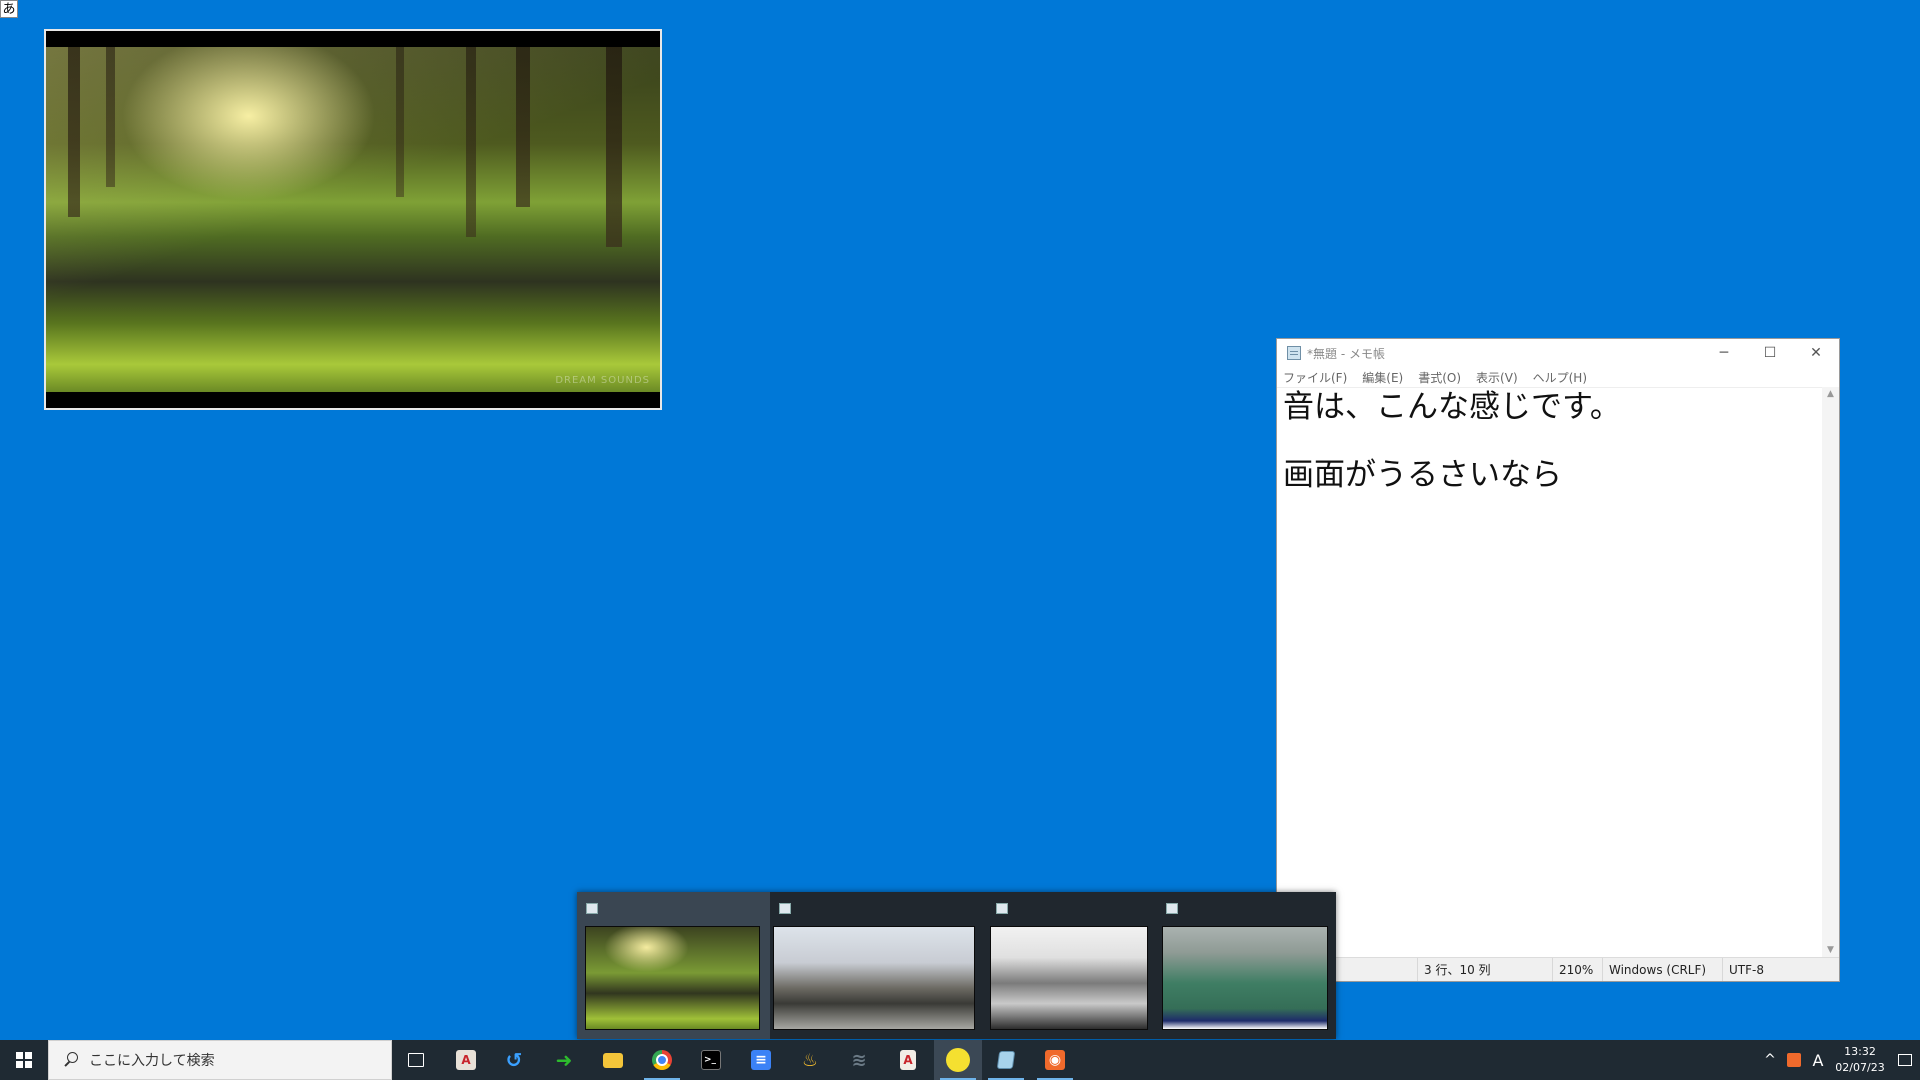 Image resolution: width=1920 pixels, height=1080 pixels. I want to click on search-icon, so click(71, 1060).